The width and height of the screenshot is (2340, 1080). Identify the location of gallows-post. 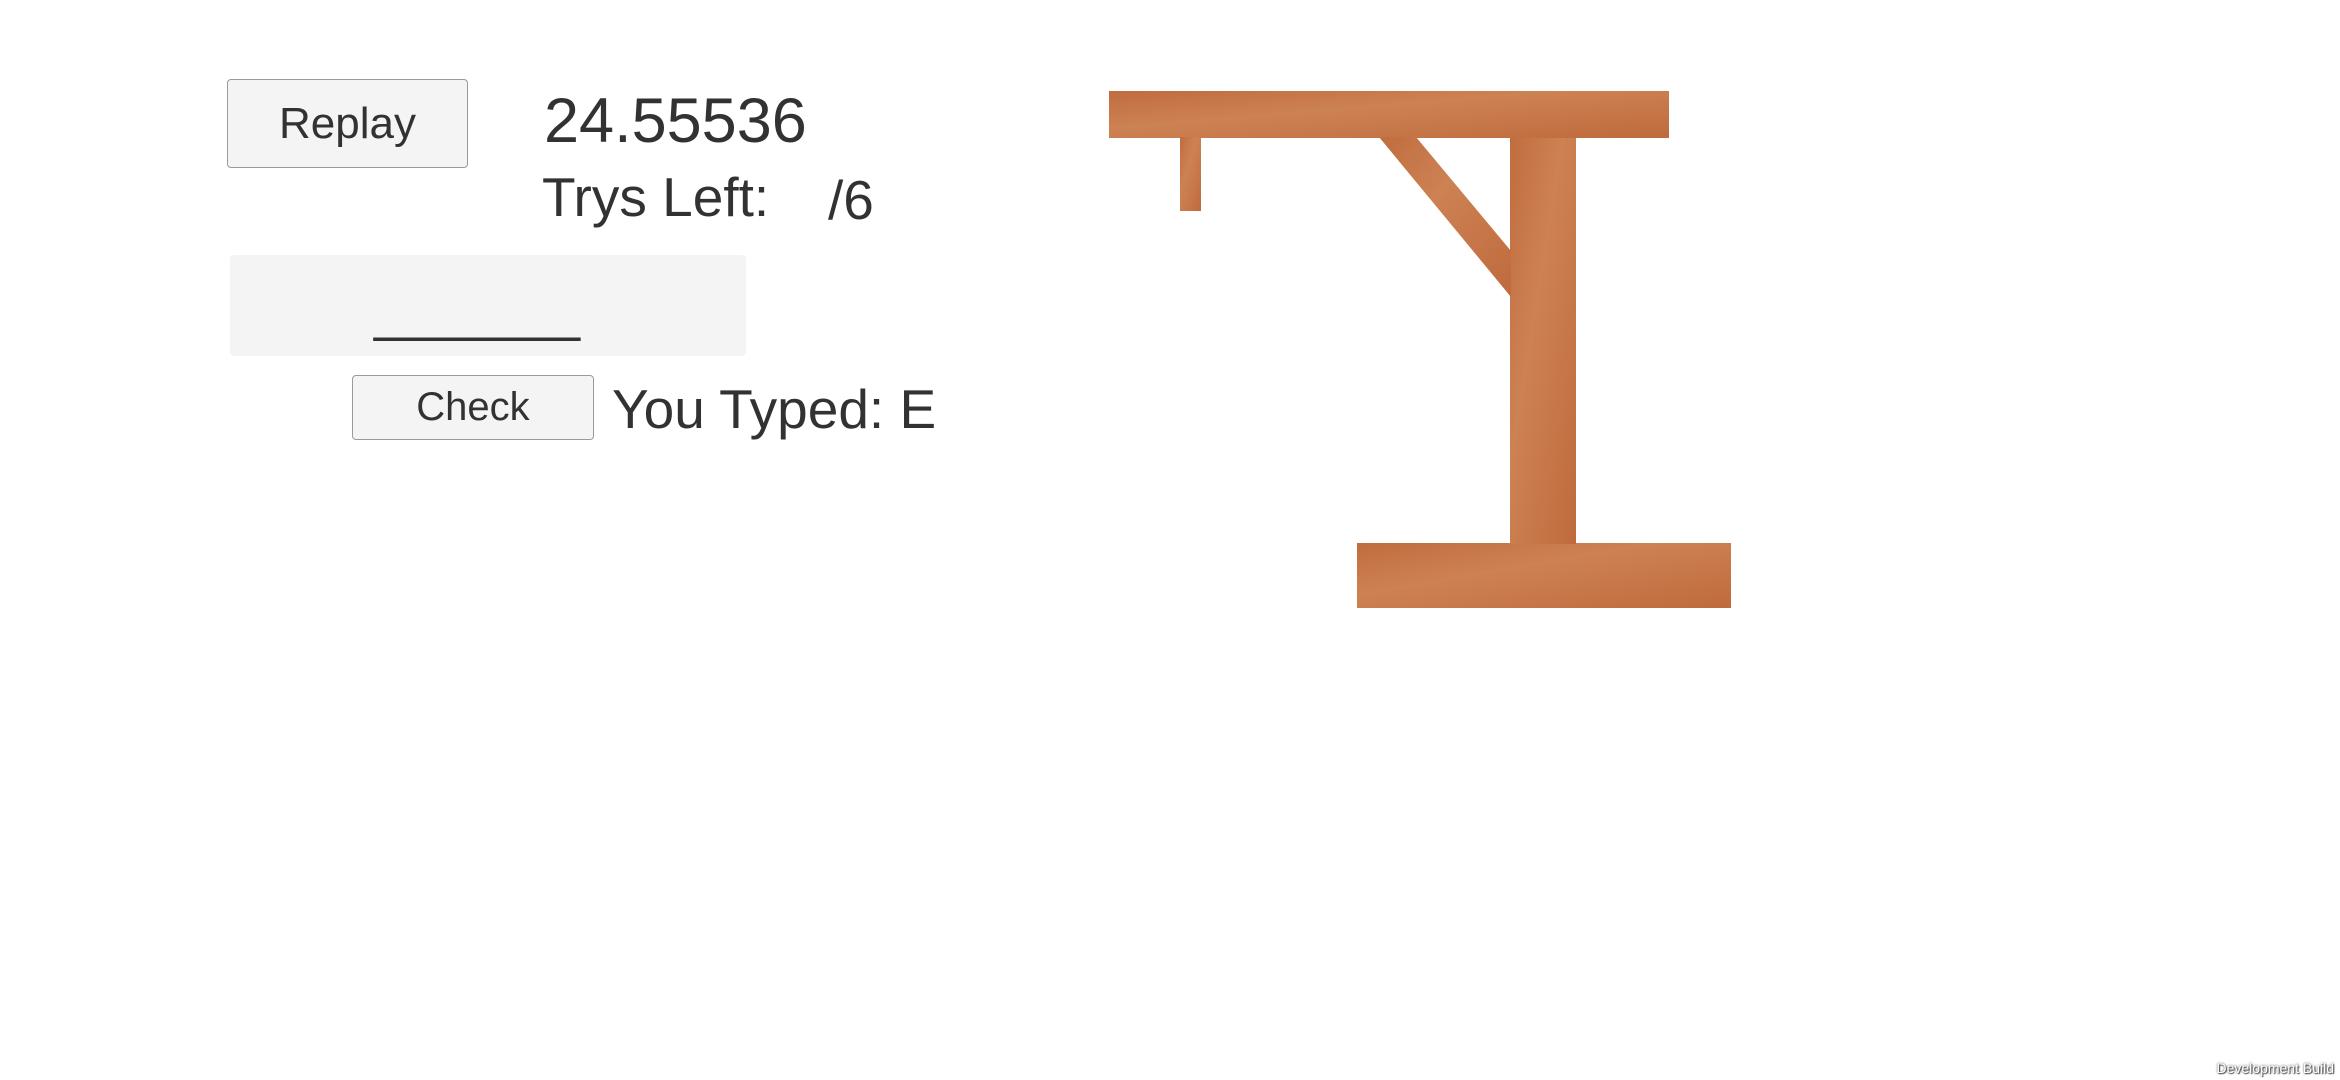
(1543, 340).